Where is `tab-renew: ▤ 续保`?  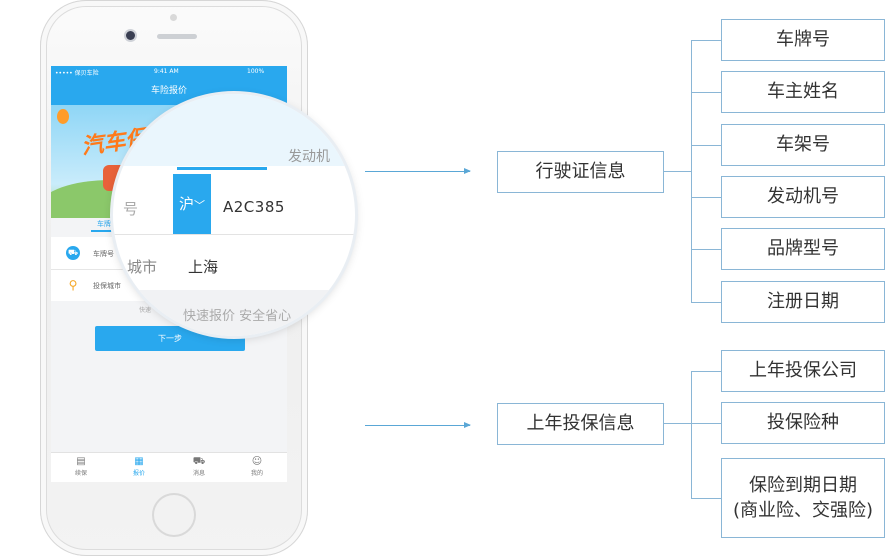
tab-renew: ▤ 续保 is located at coordinates (81, 466).